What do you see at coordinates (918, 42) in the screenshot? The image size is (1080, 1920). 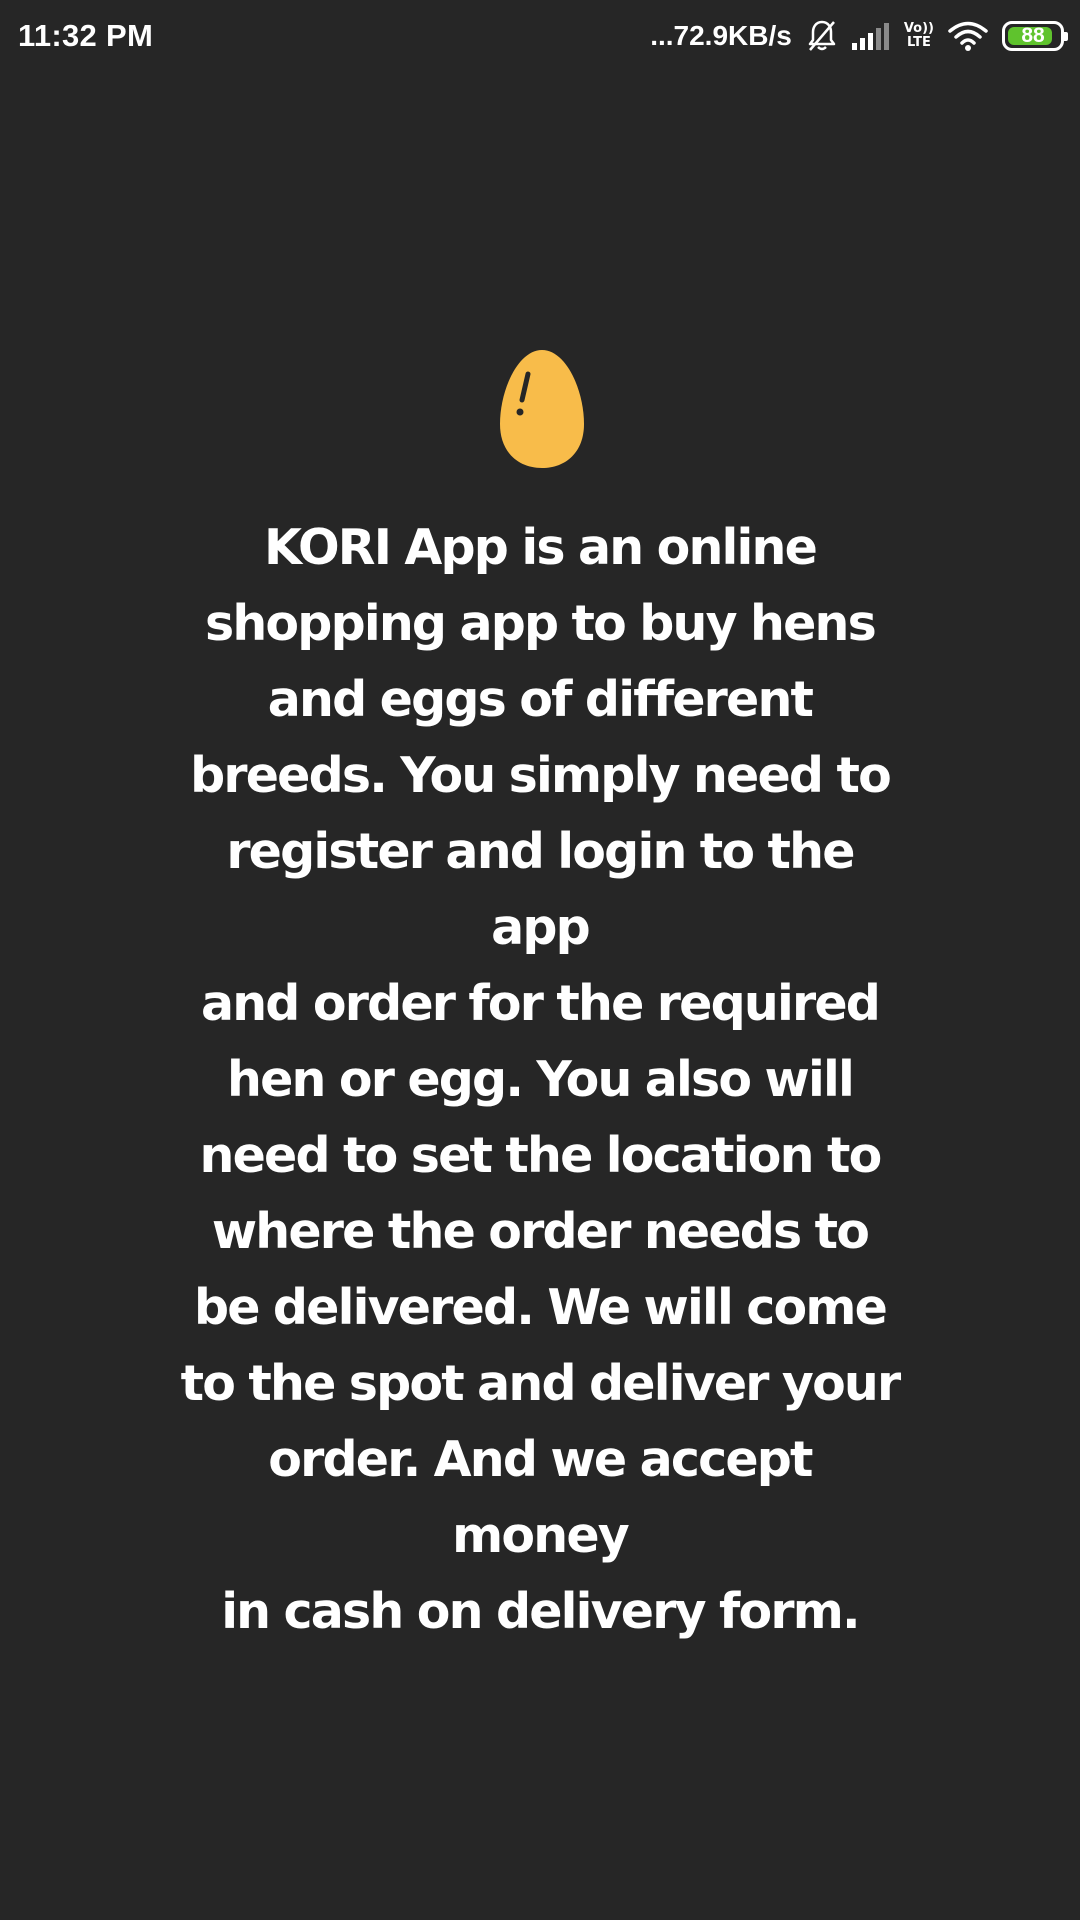 I see `volte-bottom-label: LTE` at bounding box center [918, 42].